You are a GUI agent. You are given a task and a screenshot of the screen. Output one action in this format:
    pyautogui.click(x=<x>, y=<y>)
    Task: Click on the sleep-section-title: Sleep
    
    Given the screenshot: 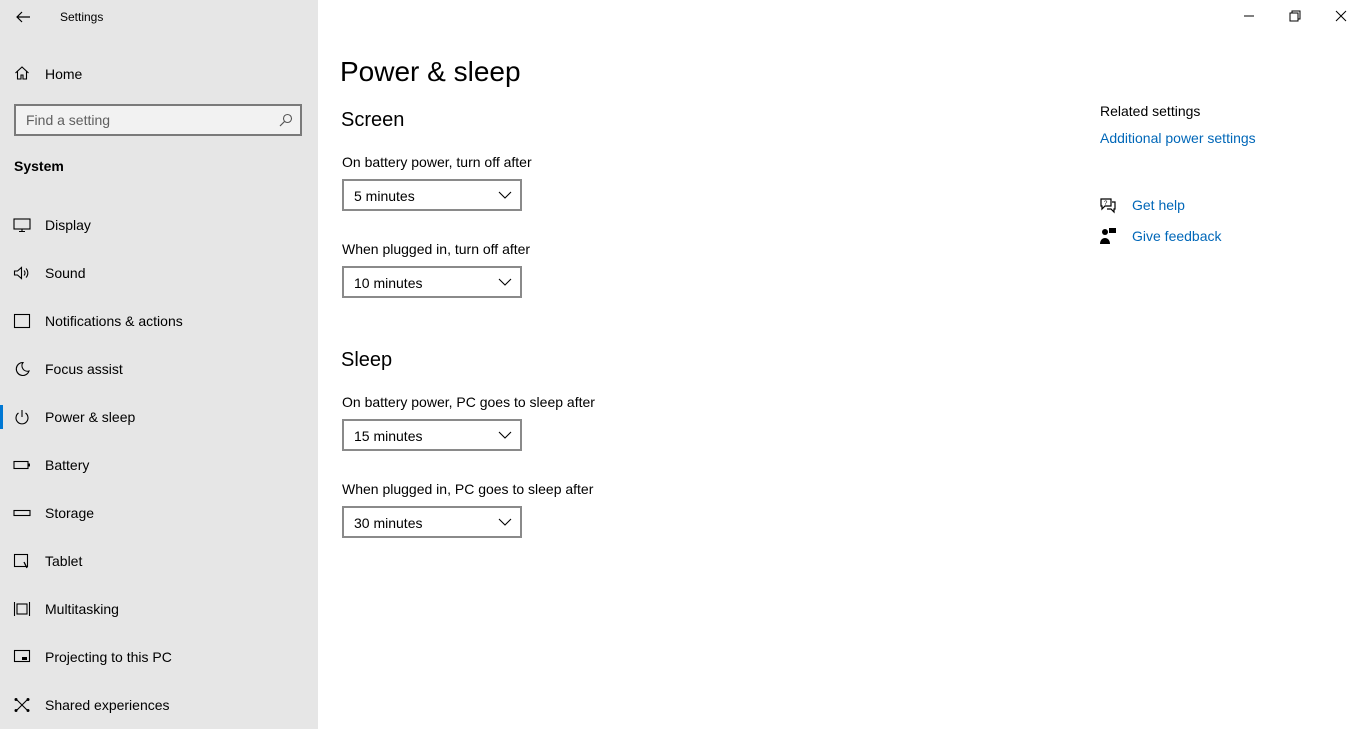 What is the action you would take?
    pyautogui.click(x=367, y=360)
    